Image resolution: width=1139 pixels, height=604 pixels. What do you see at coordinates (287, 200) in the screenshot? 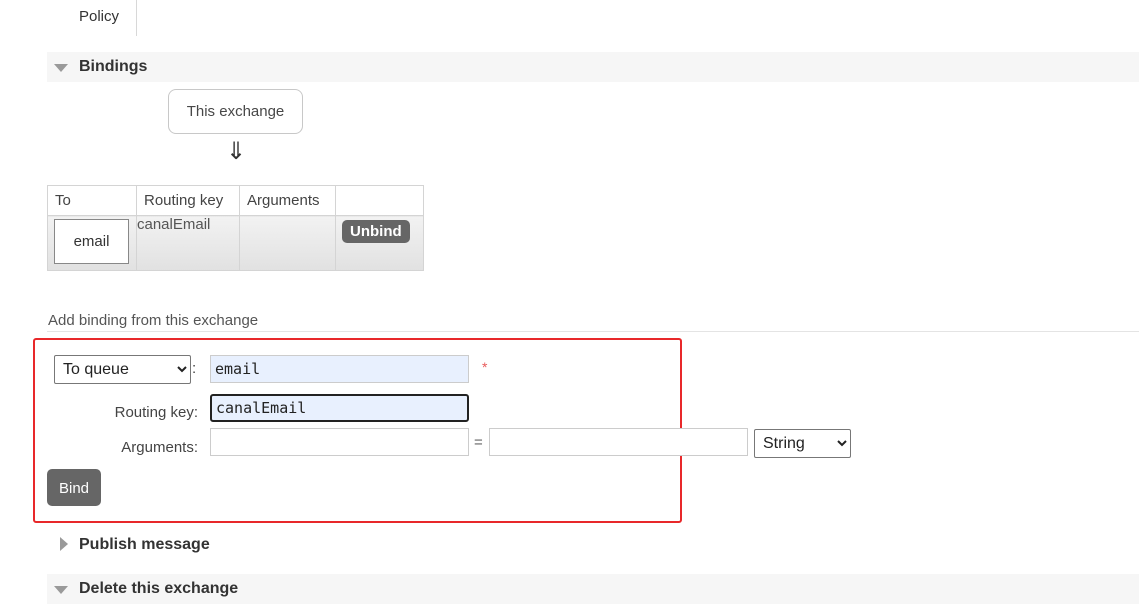
I see `header-arguments: Arguments` at bounding box center [287, 200].